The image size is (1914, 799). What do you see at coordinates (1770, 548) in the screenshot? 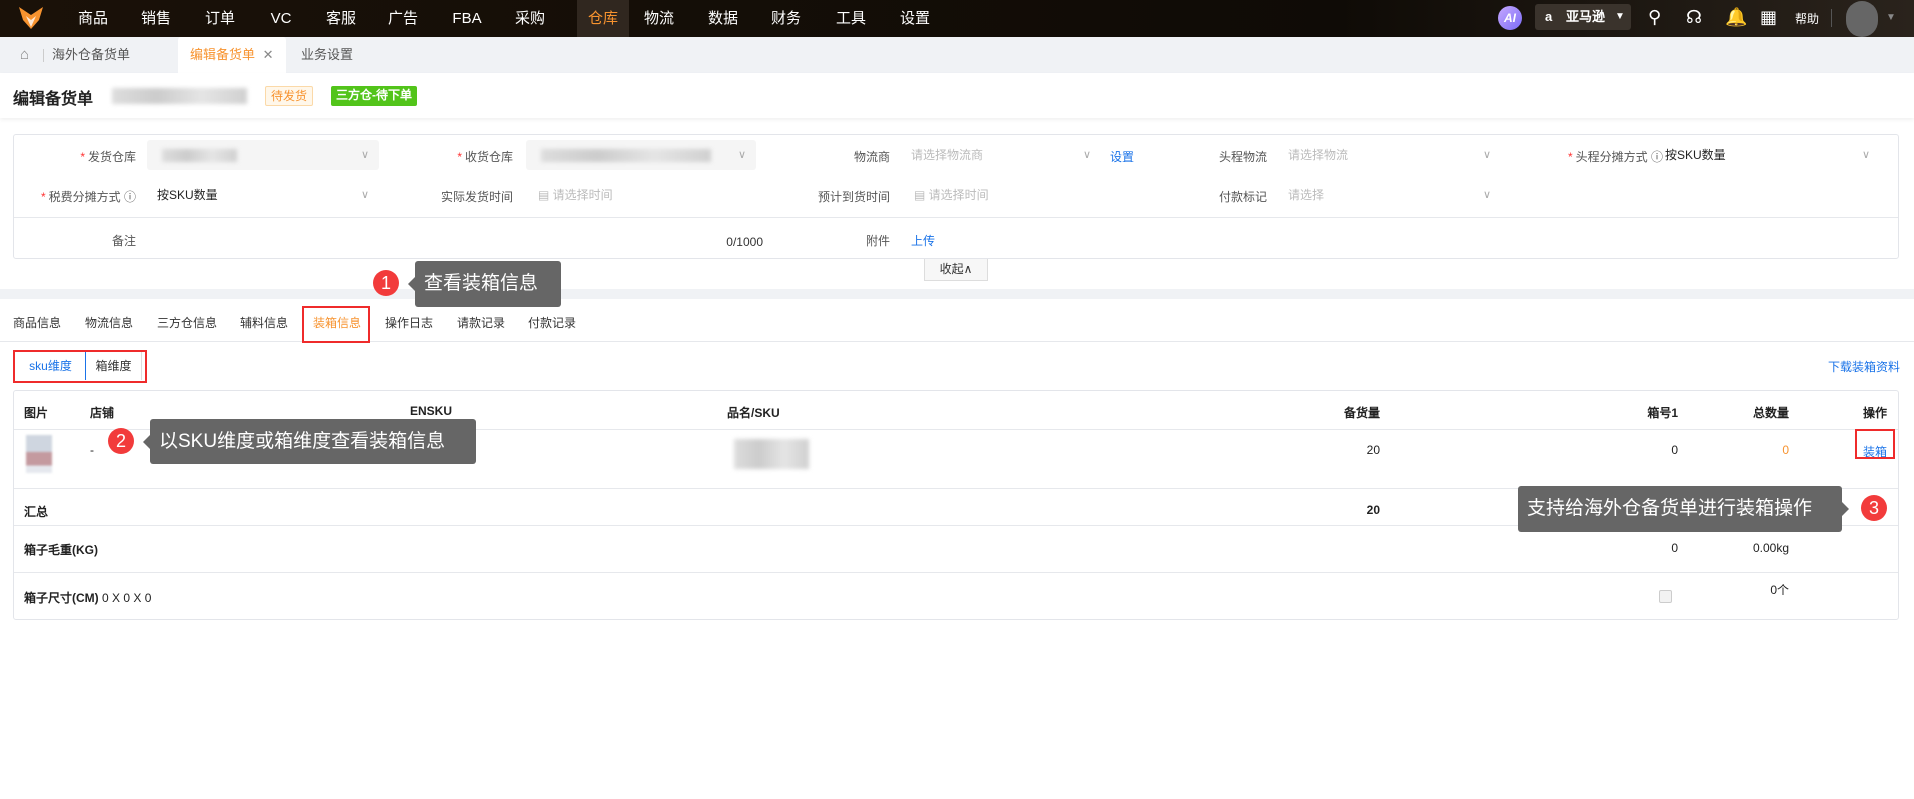
I see `weight-total: 0.00kg` at bounding box center [1770, 548].